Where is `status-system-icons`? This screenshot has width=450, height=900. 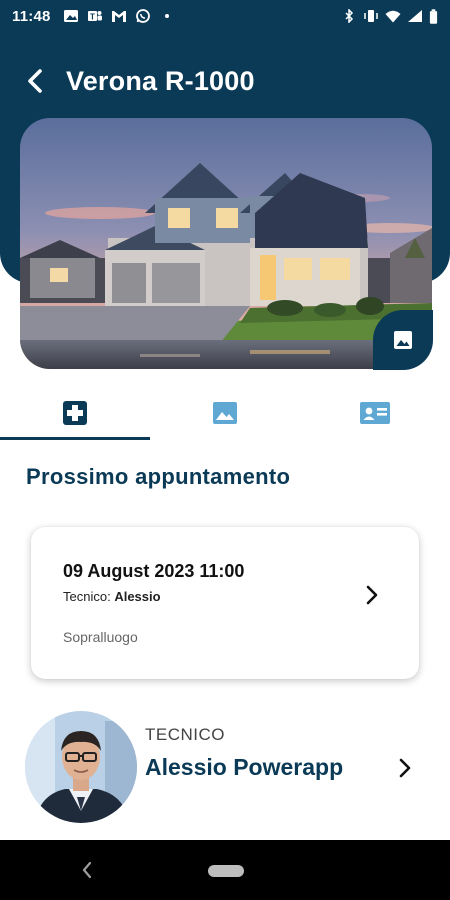
status-system-icons is located at coordinates (389, 16).